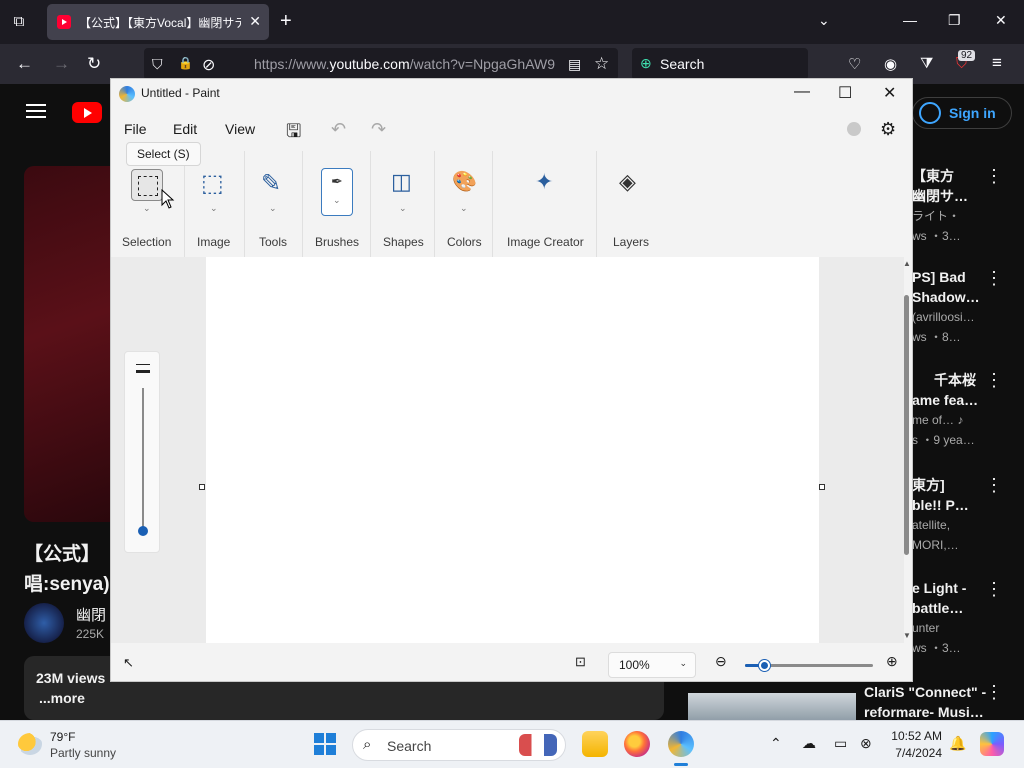 The width and height of the screenshot is (1024, 768). What do you see at coordinates (926, 63) in the screenshot?
I see `extensions-icon: ⧩` at bounding box center [926, 63].